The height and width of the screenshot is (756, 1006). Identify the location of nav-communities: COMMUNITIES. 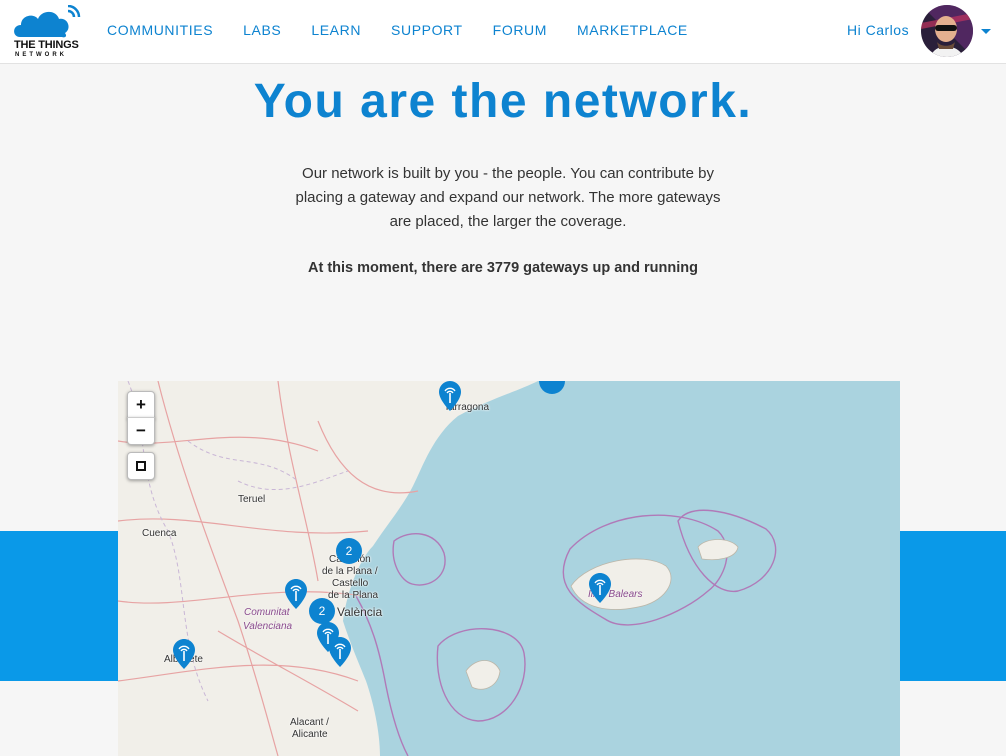
(160, 30).